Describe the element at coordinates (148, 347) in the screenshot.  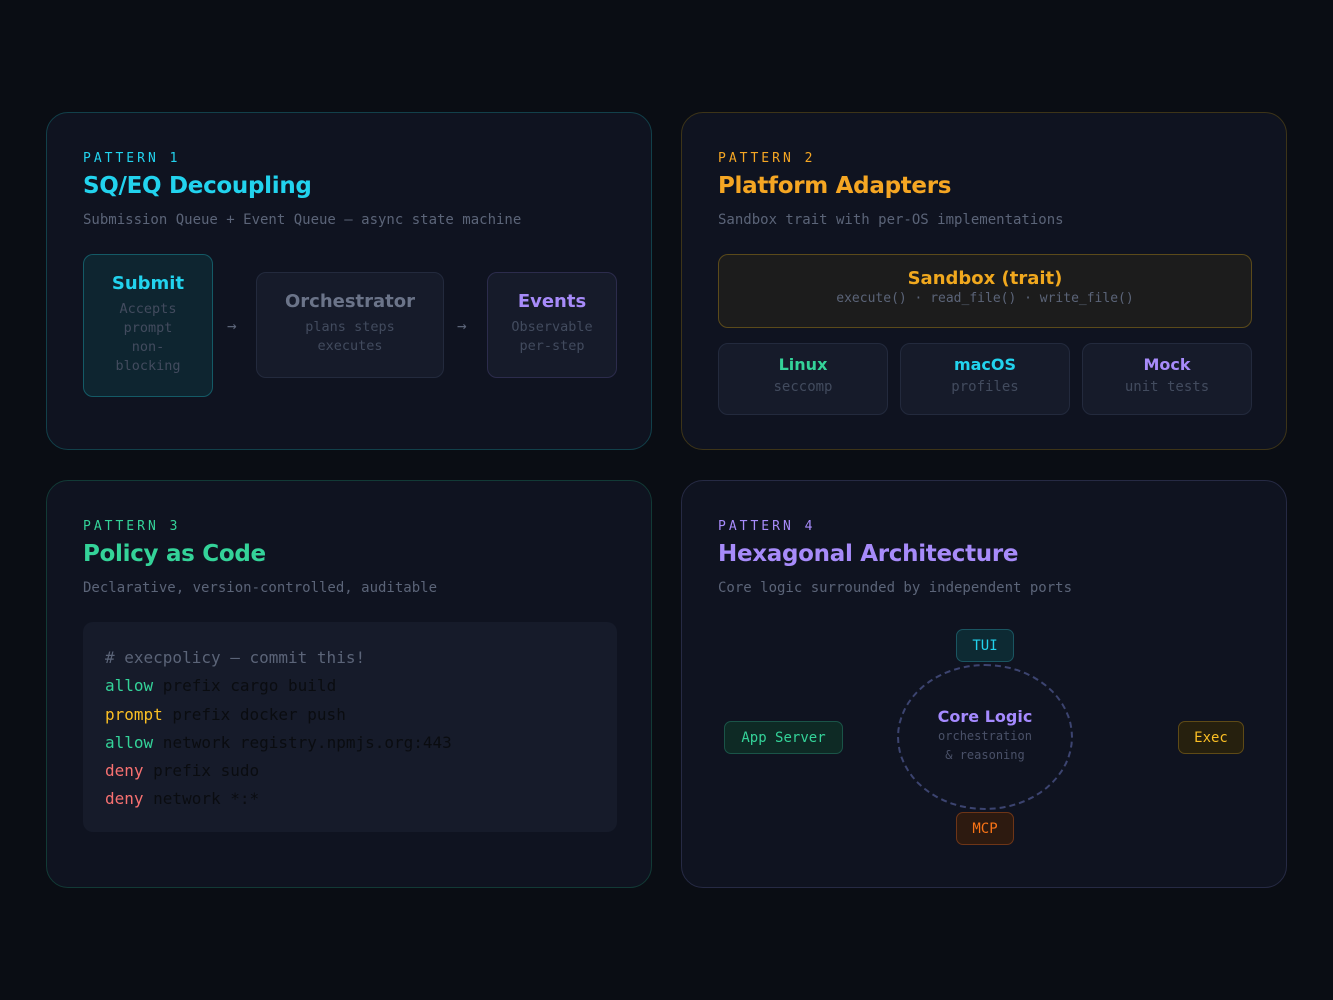
I see `submit-desc-line: non-` at that location.